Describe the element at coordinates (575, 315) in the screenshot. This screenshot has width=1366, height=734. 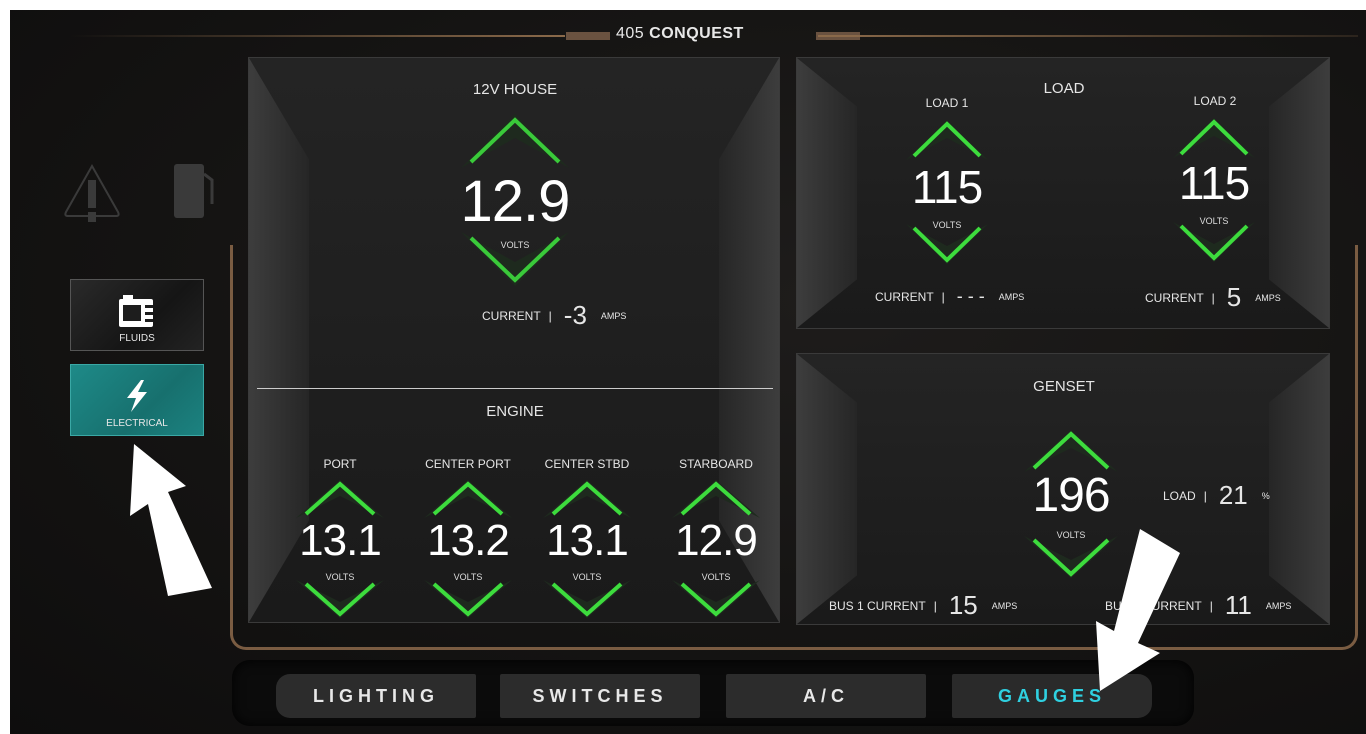
I see `house-current-value: -3` at that location.